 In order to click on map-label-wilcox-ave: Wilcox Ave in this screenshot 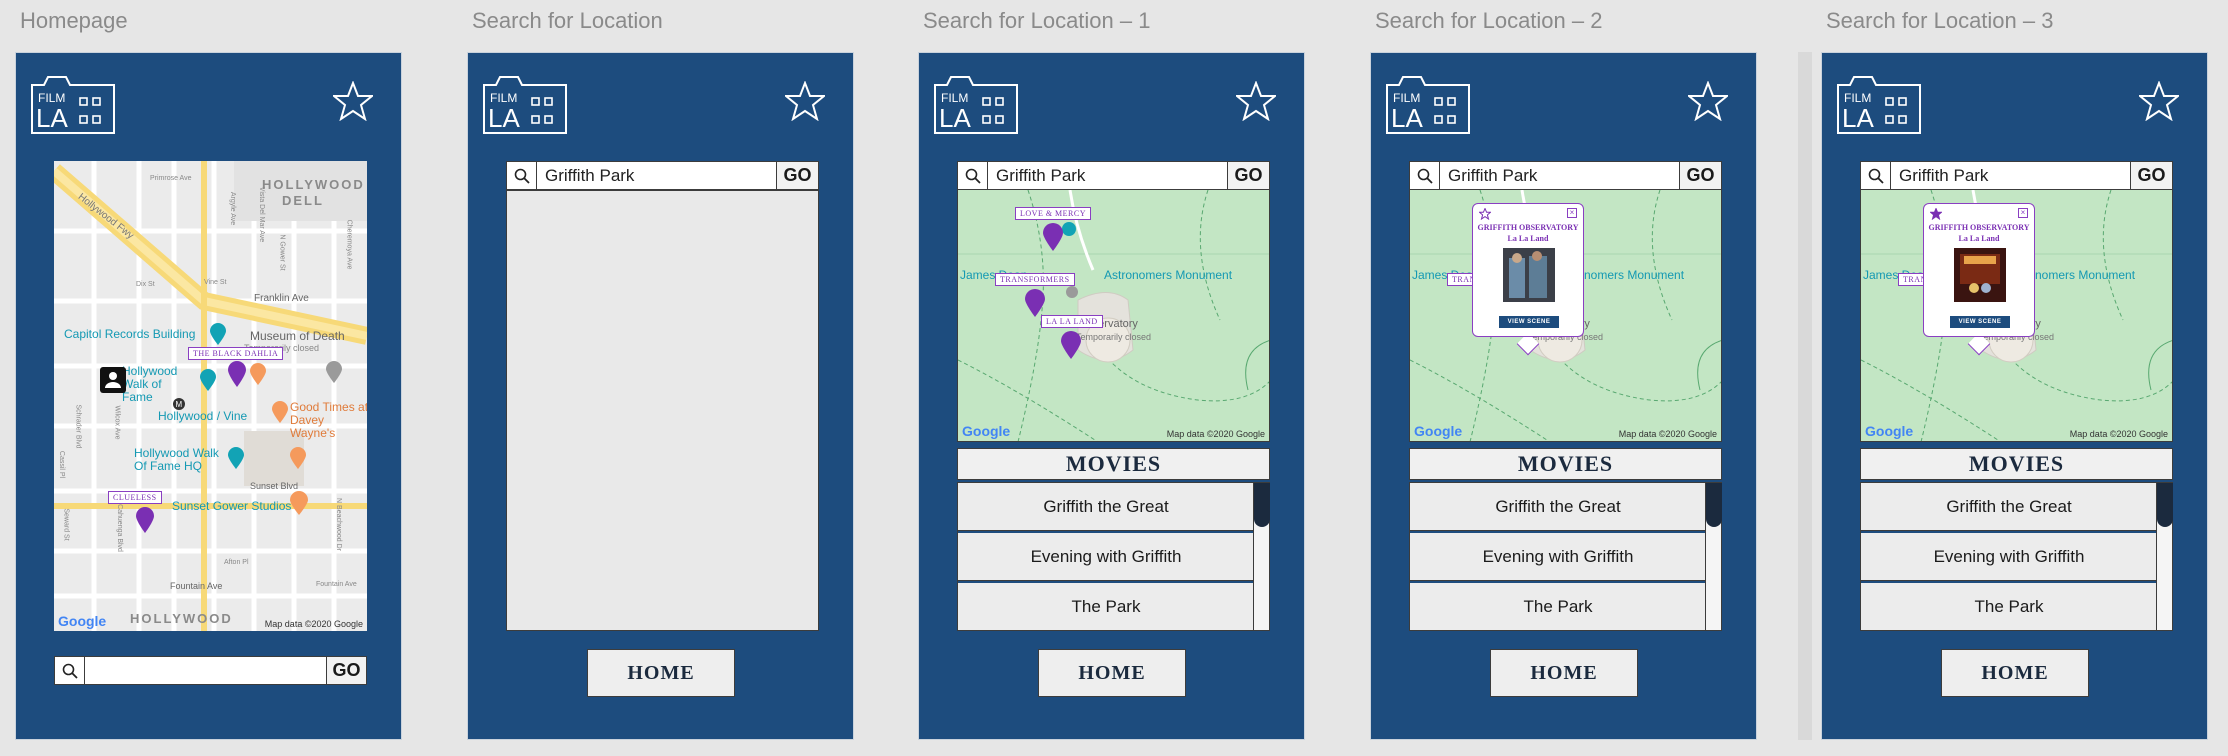, I will do `click(117, 422)`.